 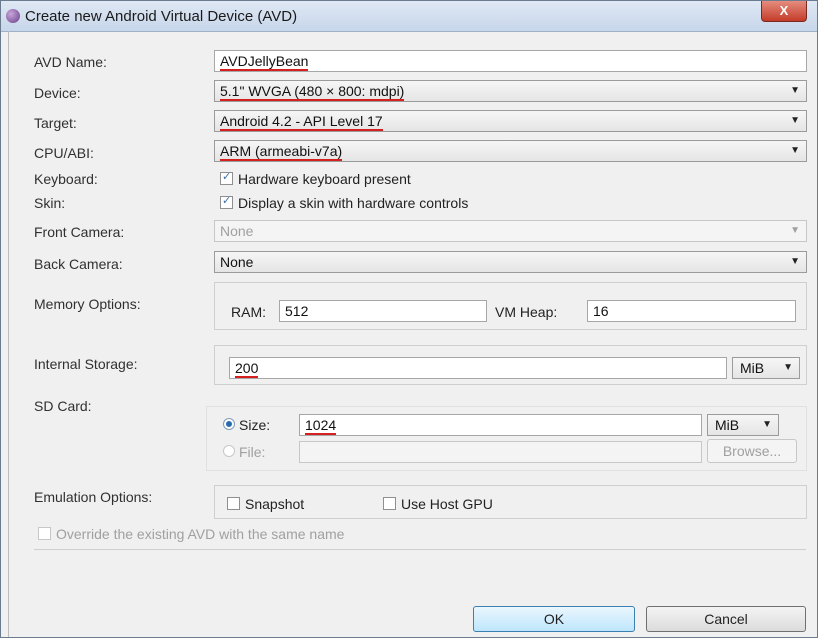 What do you see at coordinates (510, 91) in the screenshot?
I see `device-select: 5.1" WVGA (480 × 800: mdpi) ▼` at bounding box center [510, 91].